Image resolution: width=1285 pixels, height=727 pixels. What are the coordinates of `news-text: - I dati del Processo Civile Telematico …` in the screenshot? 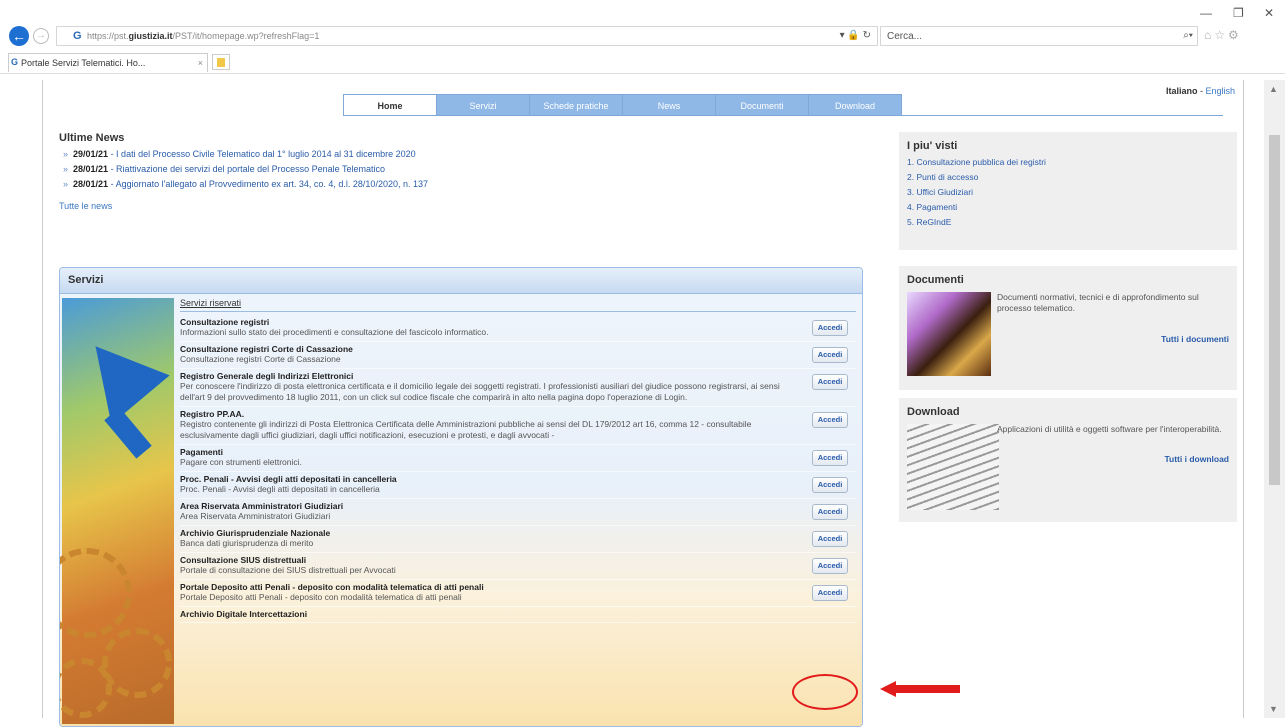 It's located at (262, 154).